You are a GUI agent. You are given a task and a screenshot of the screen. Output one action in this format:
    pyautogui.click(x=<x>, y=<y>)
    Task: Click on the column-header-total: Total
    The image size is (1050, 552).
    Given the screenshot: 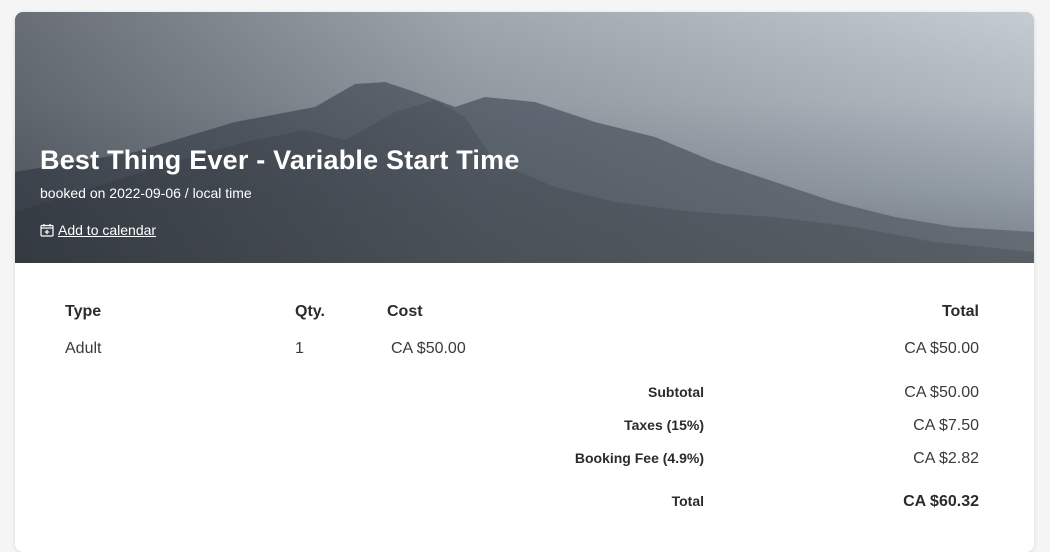 What is the action you would take?
    pyautogui.click(x=960, y=311)
    